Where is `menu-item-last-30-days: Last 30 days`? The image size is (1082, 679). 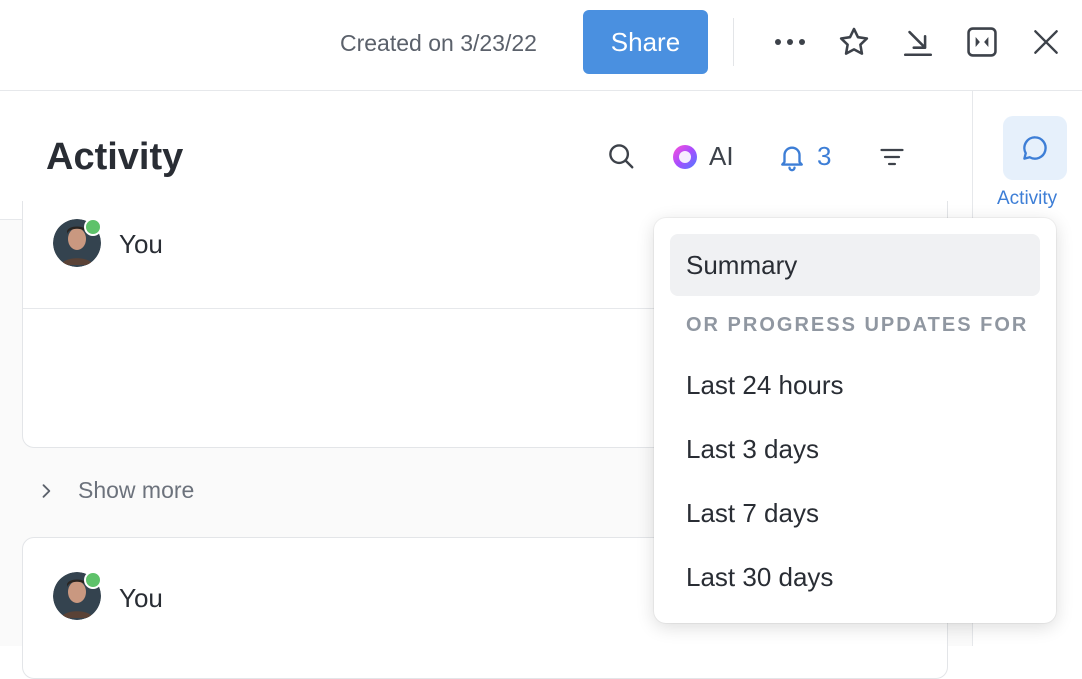
menu-item-last-30-days: Last 30 days is located at coordinates (855, 577).